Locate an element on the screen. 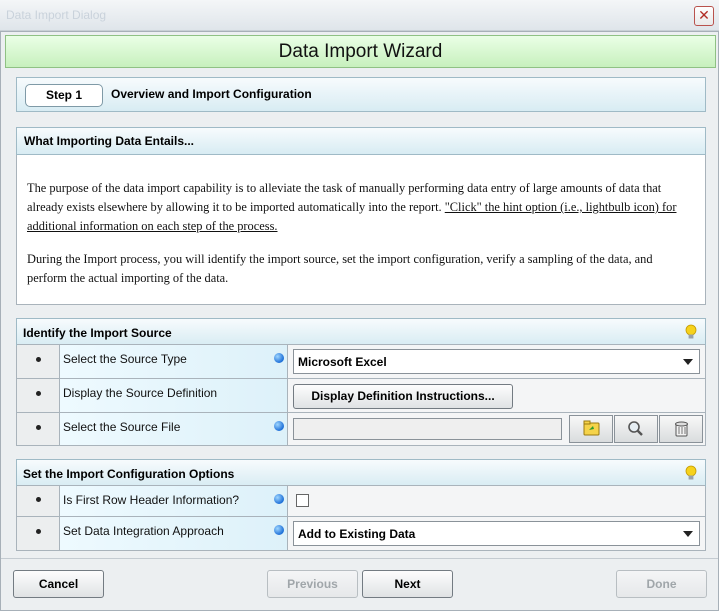  next-button: Next is located at coordinates (407, 584).